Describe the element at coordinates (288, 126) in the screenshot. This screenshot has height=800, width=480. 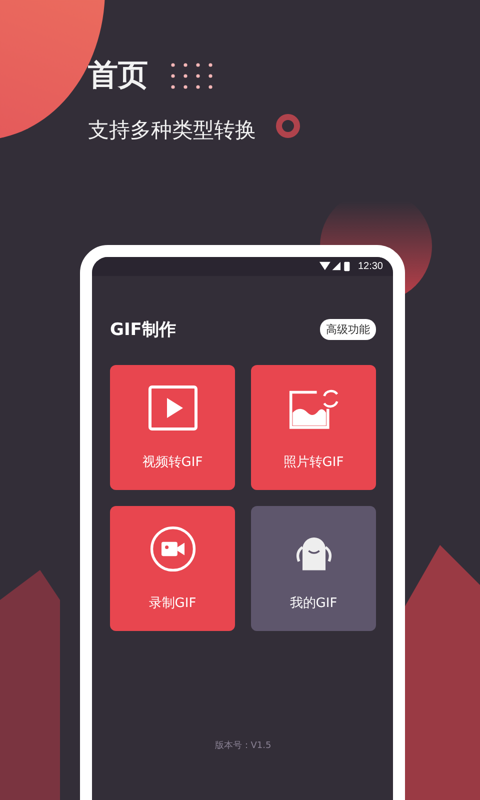
I see `decorative-ring` at that location.